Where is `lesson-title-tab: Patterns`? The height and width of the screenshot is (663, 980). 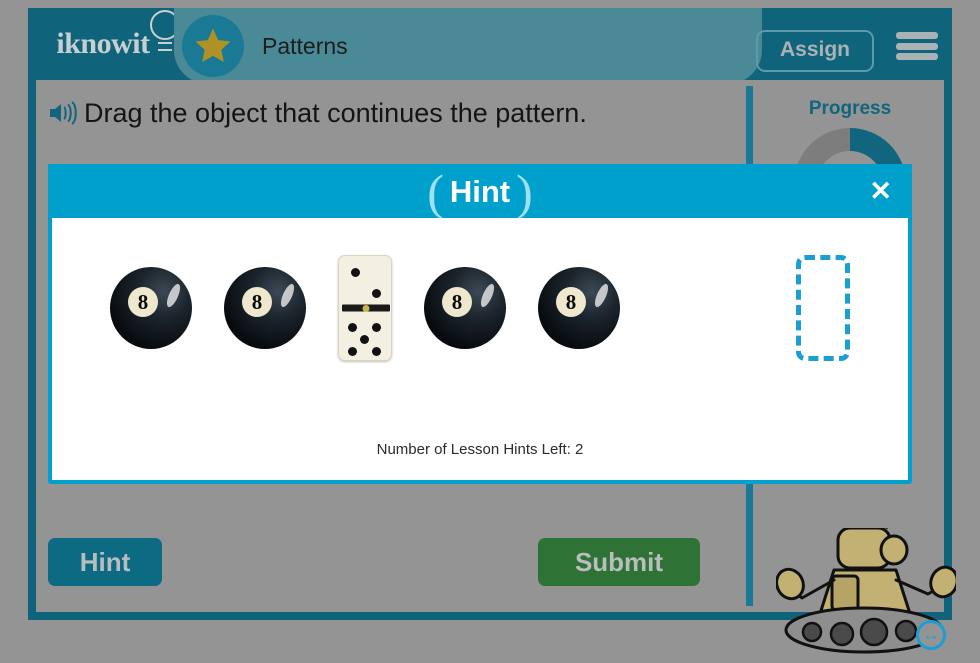 lesson-title-tab: Patterns is located at coordinates (468, 46).